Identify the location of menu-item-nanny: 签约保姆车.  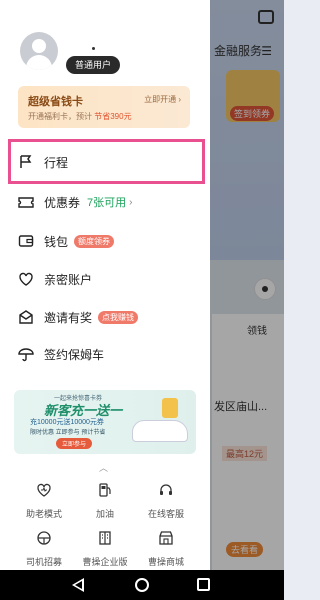
(61, 354).